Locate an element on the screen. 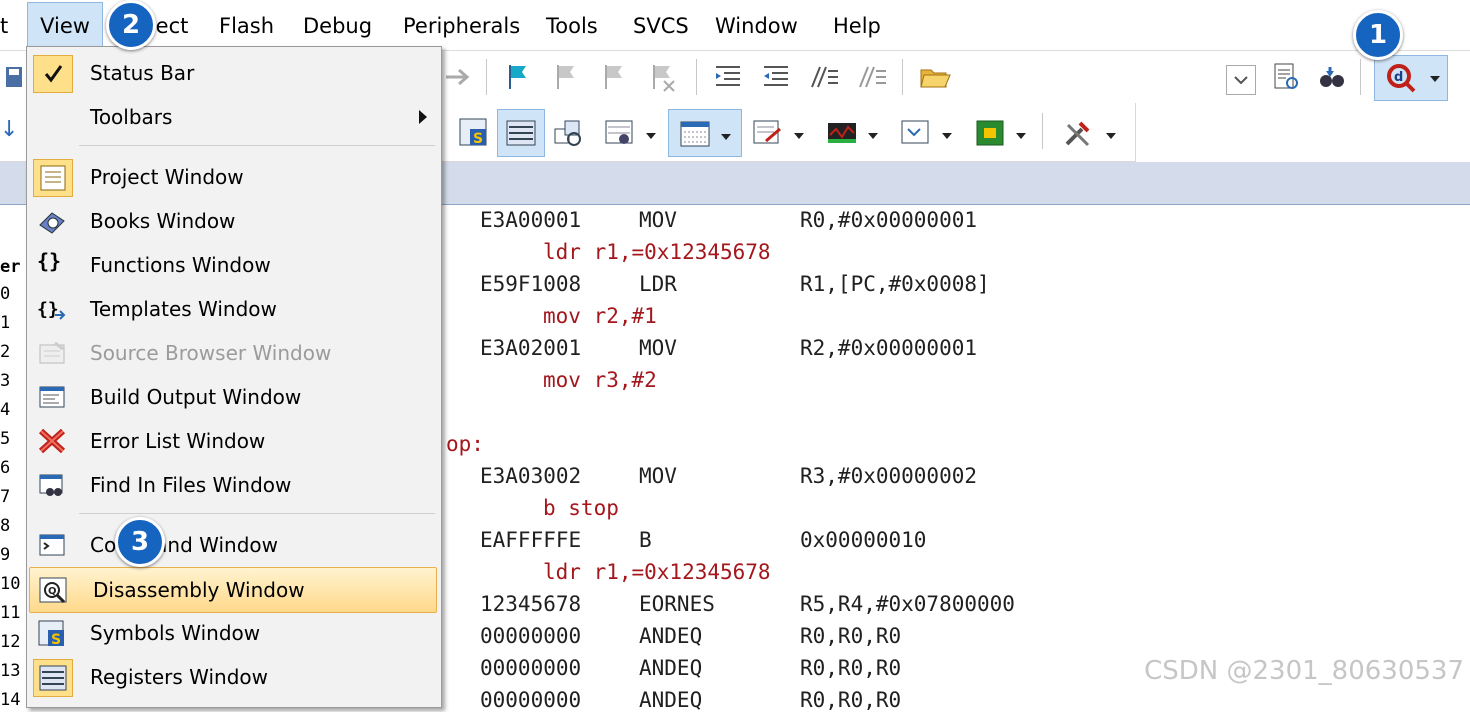  menu-item-label: Symbols Window is located at coordinates (175, 633).